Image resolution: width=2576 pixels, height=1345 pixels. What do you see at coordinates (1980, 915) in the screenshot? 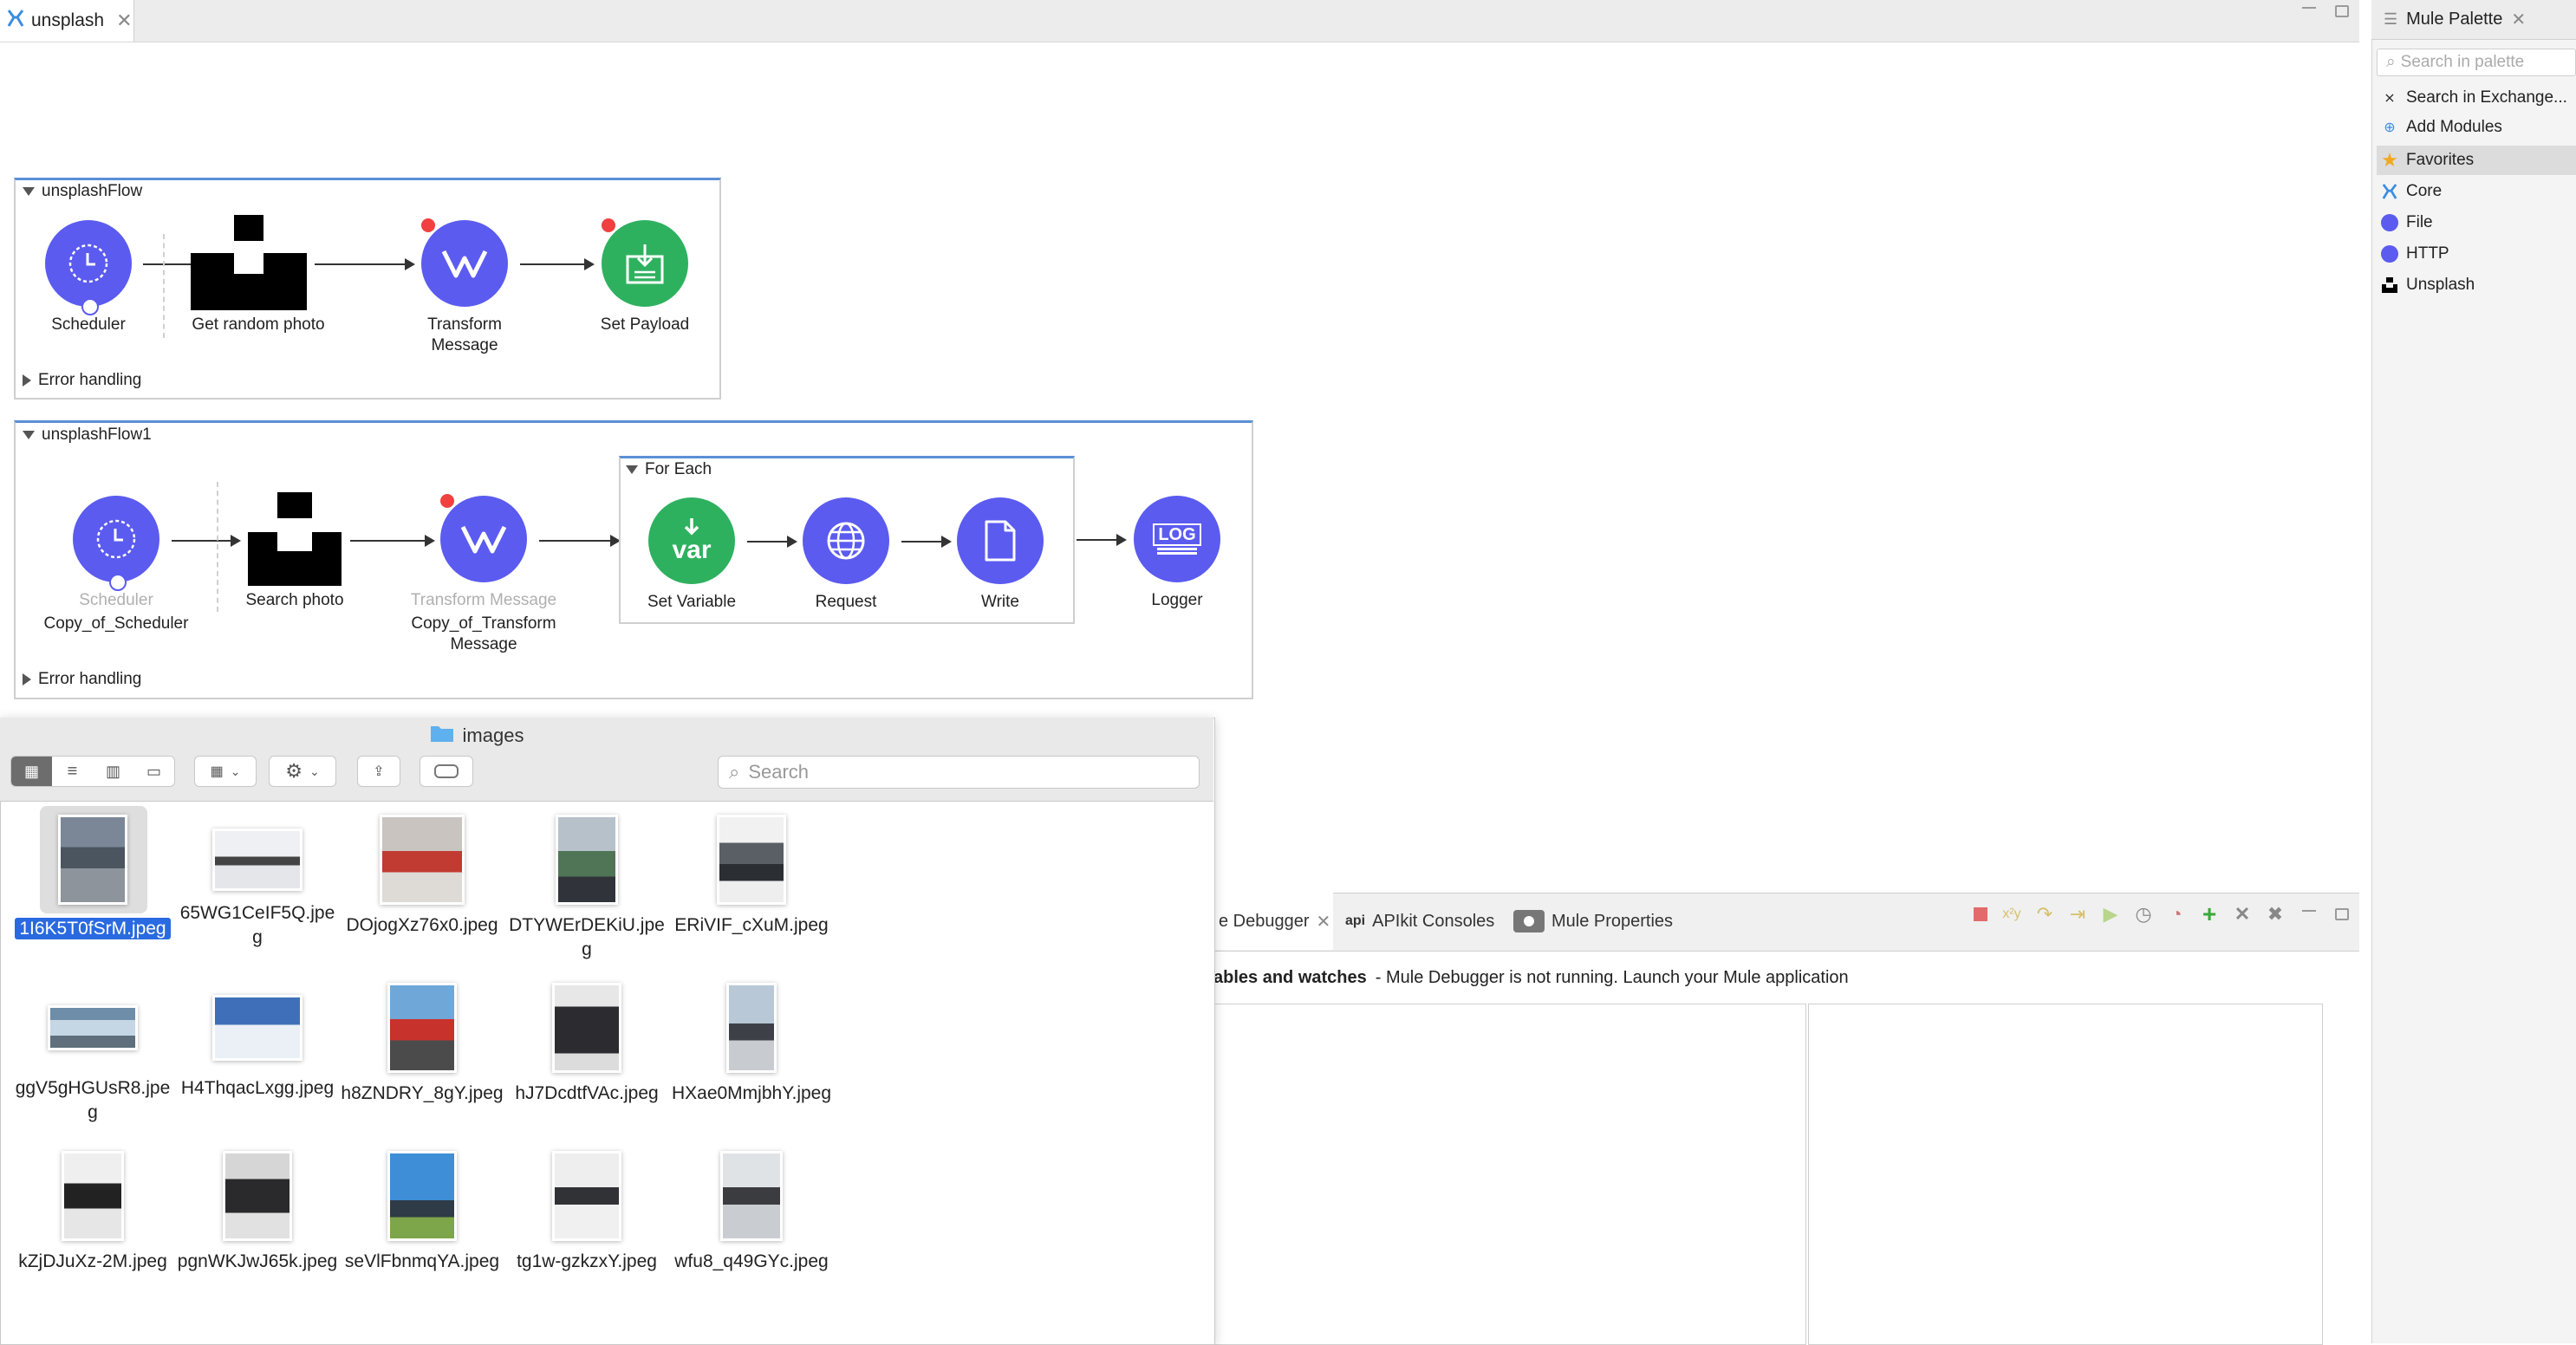
I see `stop-icon` at bounding box center [1980, 915].